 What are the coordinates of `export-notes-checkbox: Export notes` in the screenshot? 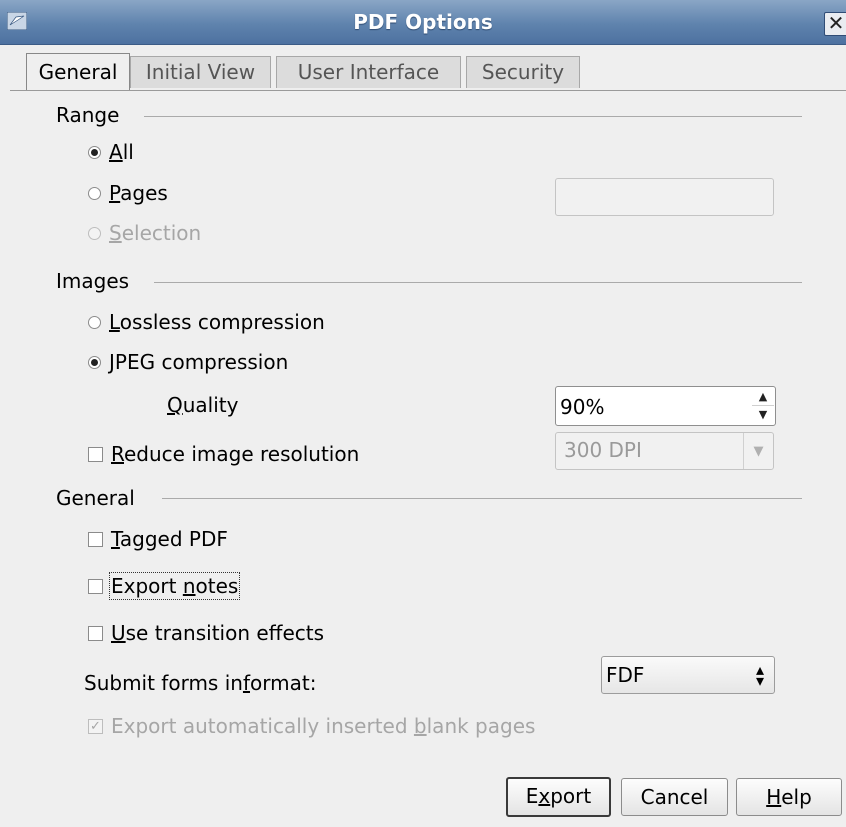 It's located at (164, 586).